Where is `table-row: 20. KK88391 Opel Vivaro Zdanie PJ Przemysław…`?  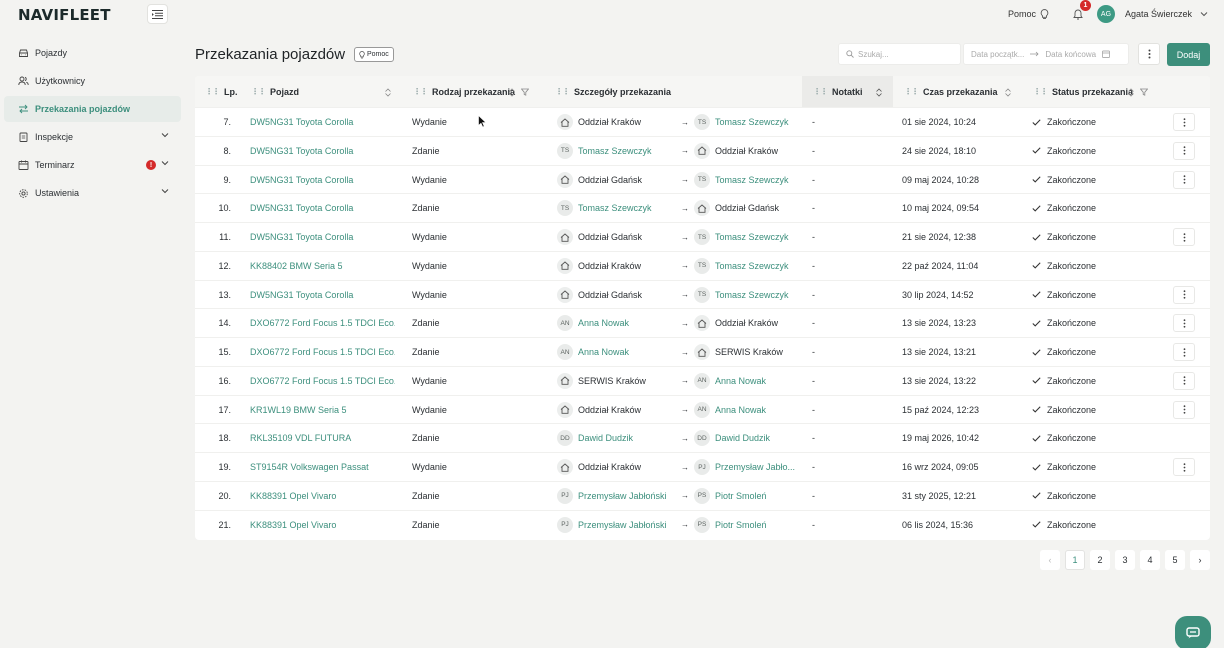
table-row: 20. KK88391 Opel Vivaro Zdanie PJ Przemysław… is located at coordinates (702, 495).